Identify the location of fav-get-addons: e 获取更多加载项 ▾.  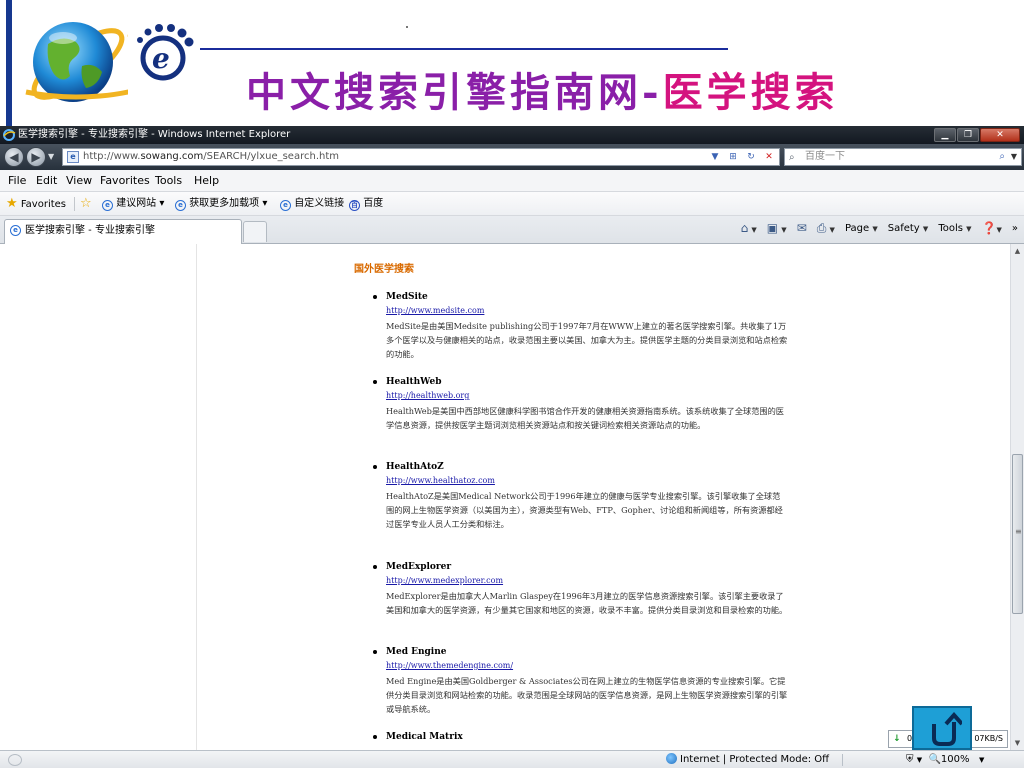
(221, 204).